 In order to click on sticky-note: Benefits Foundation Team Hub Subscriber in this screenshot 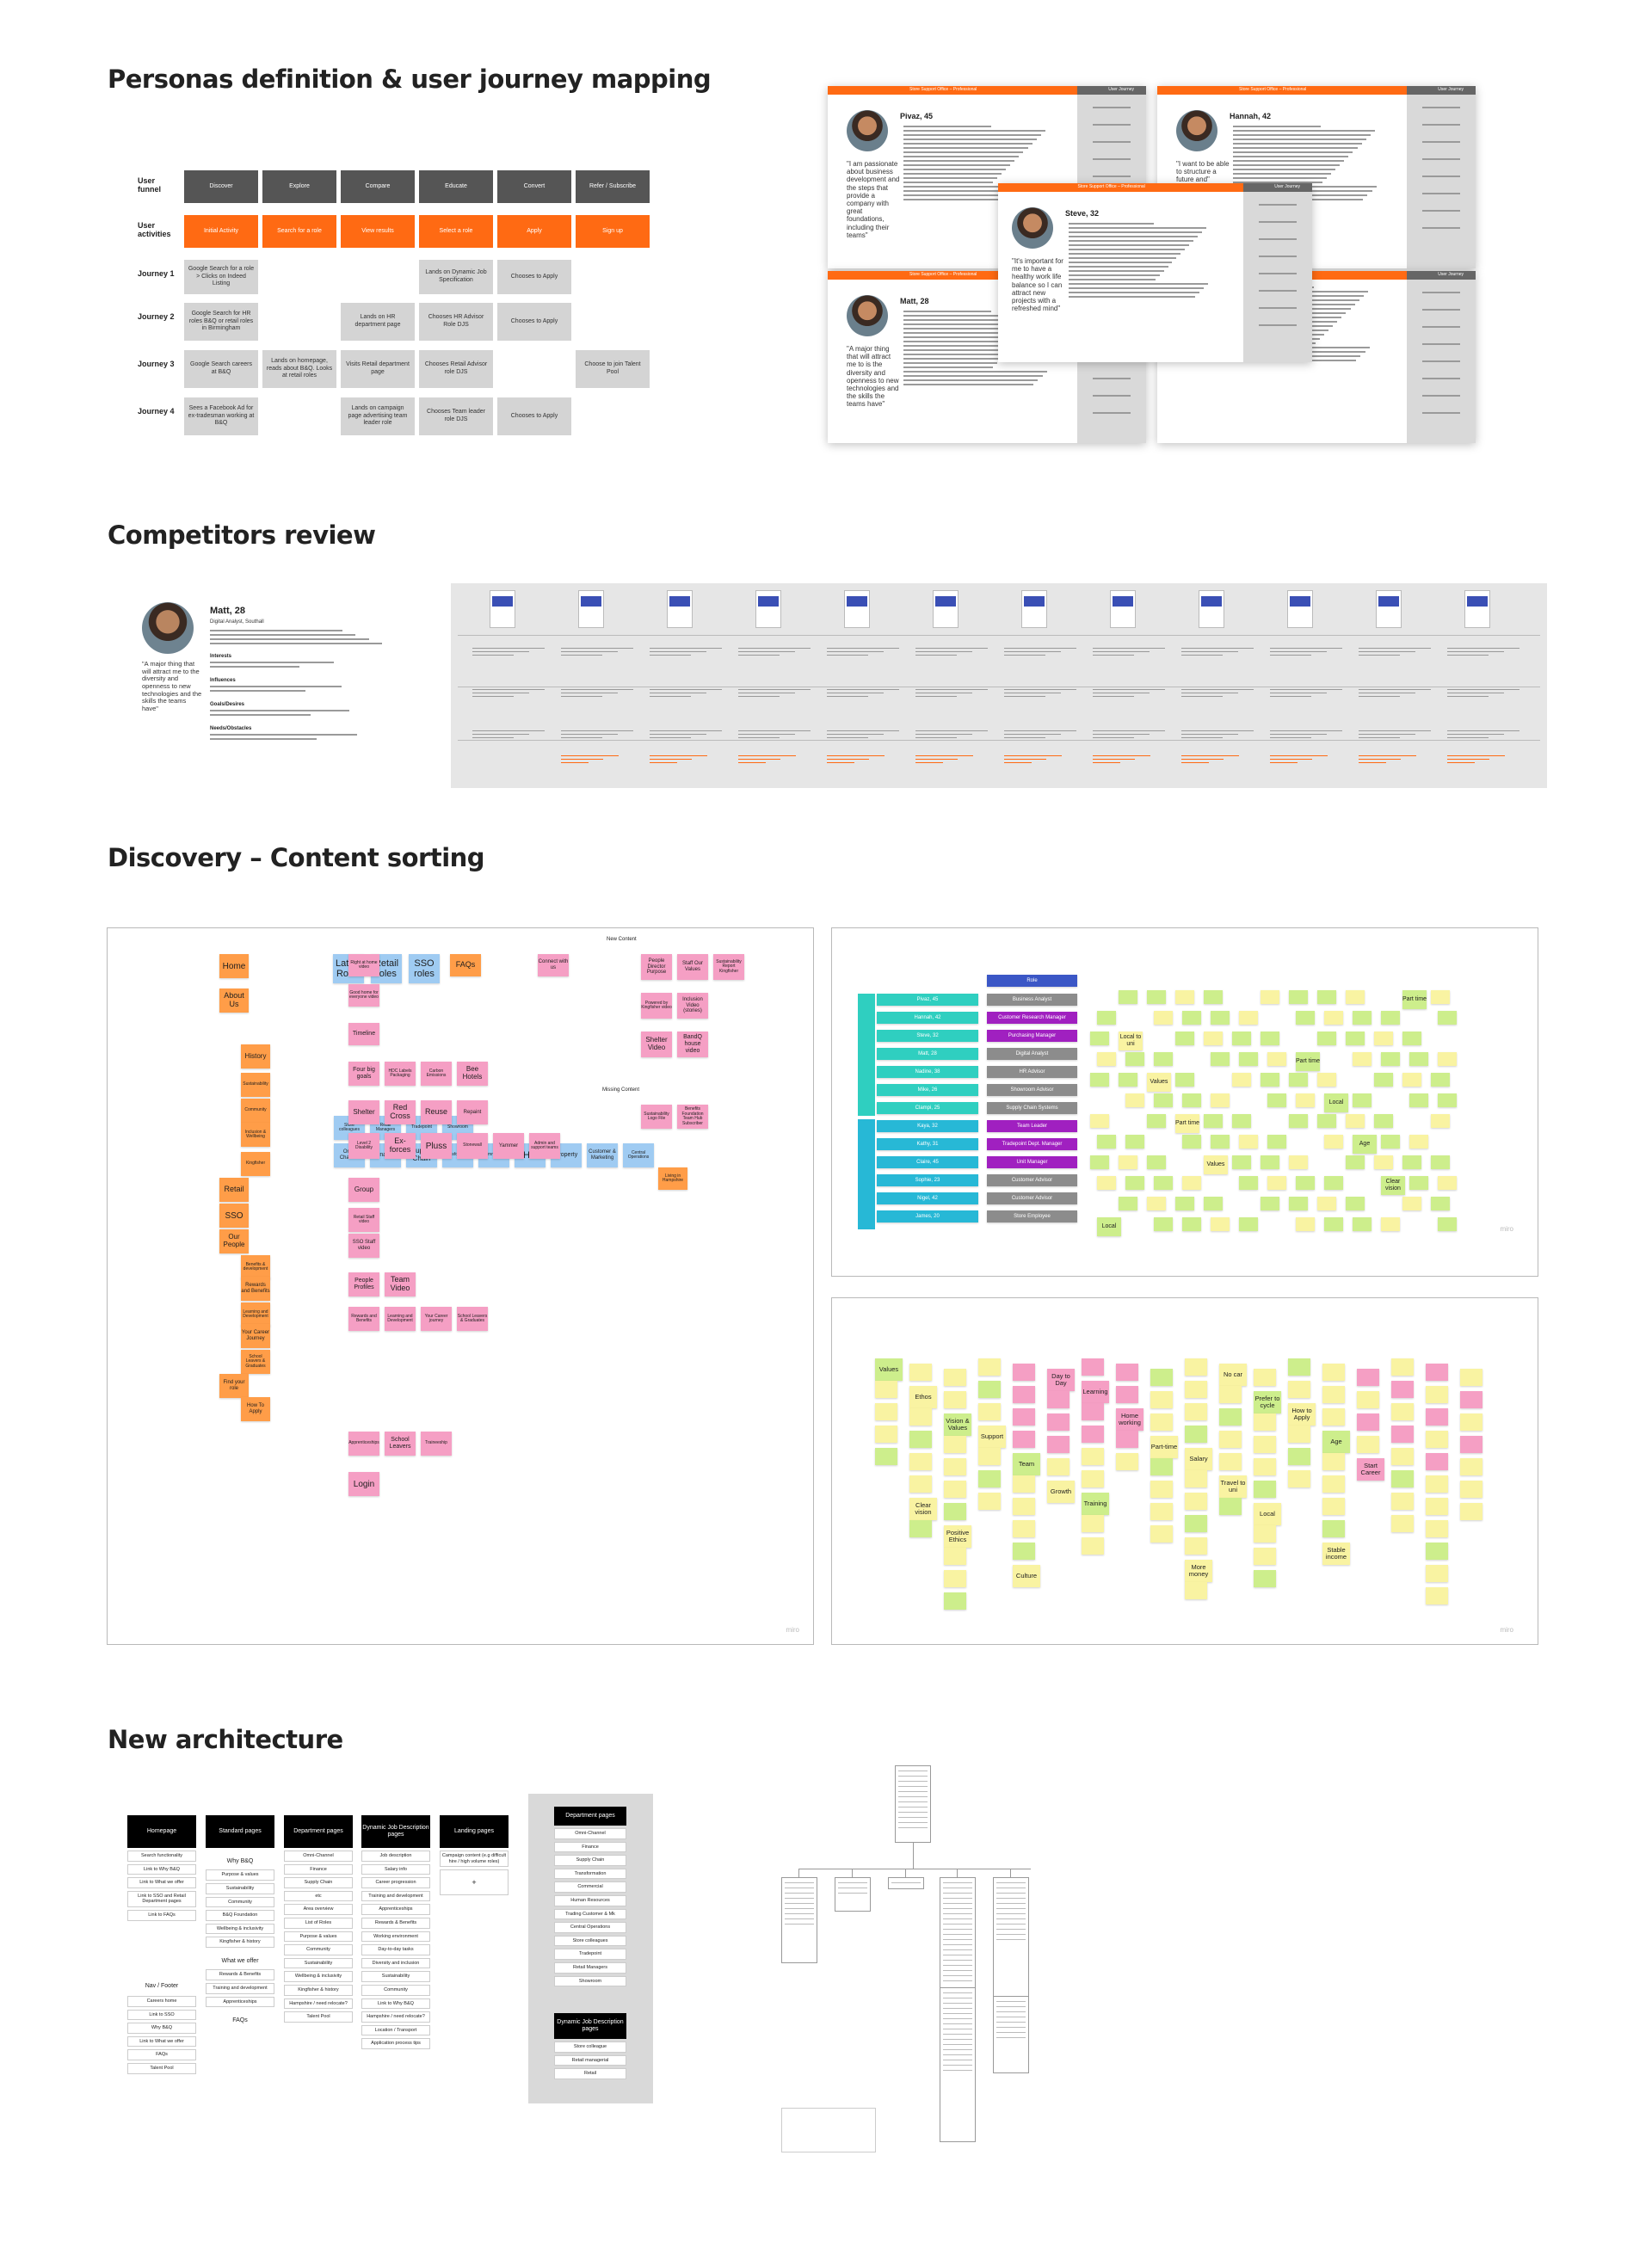, I will do `click(692, 1117)`.